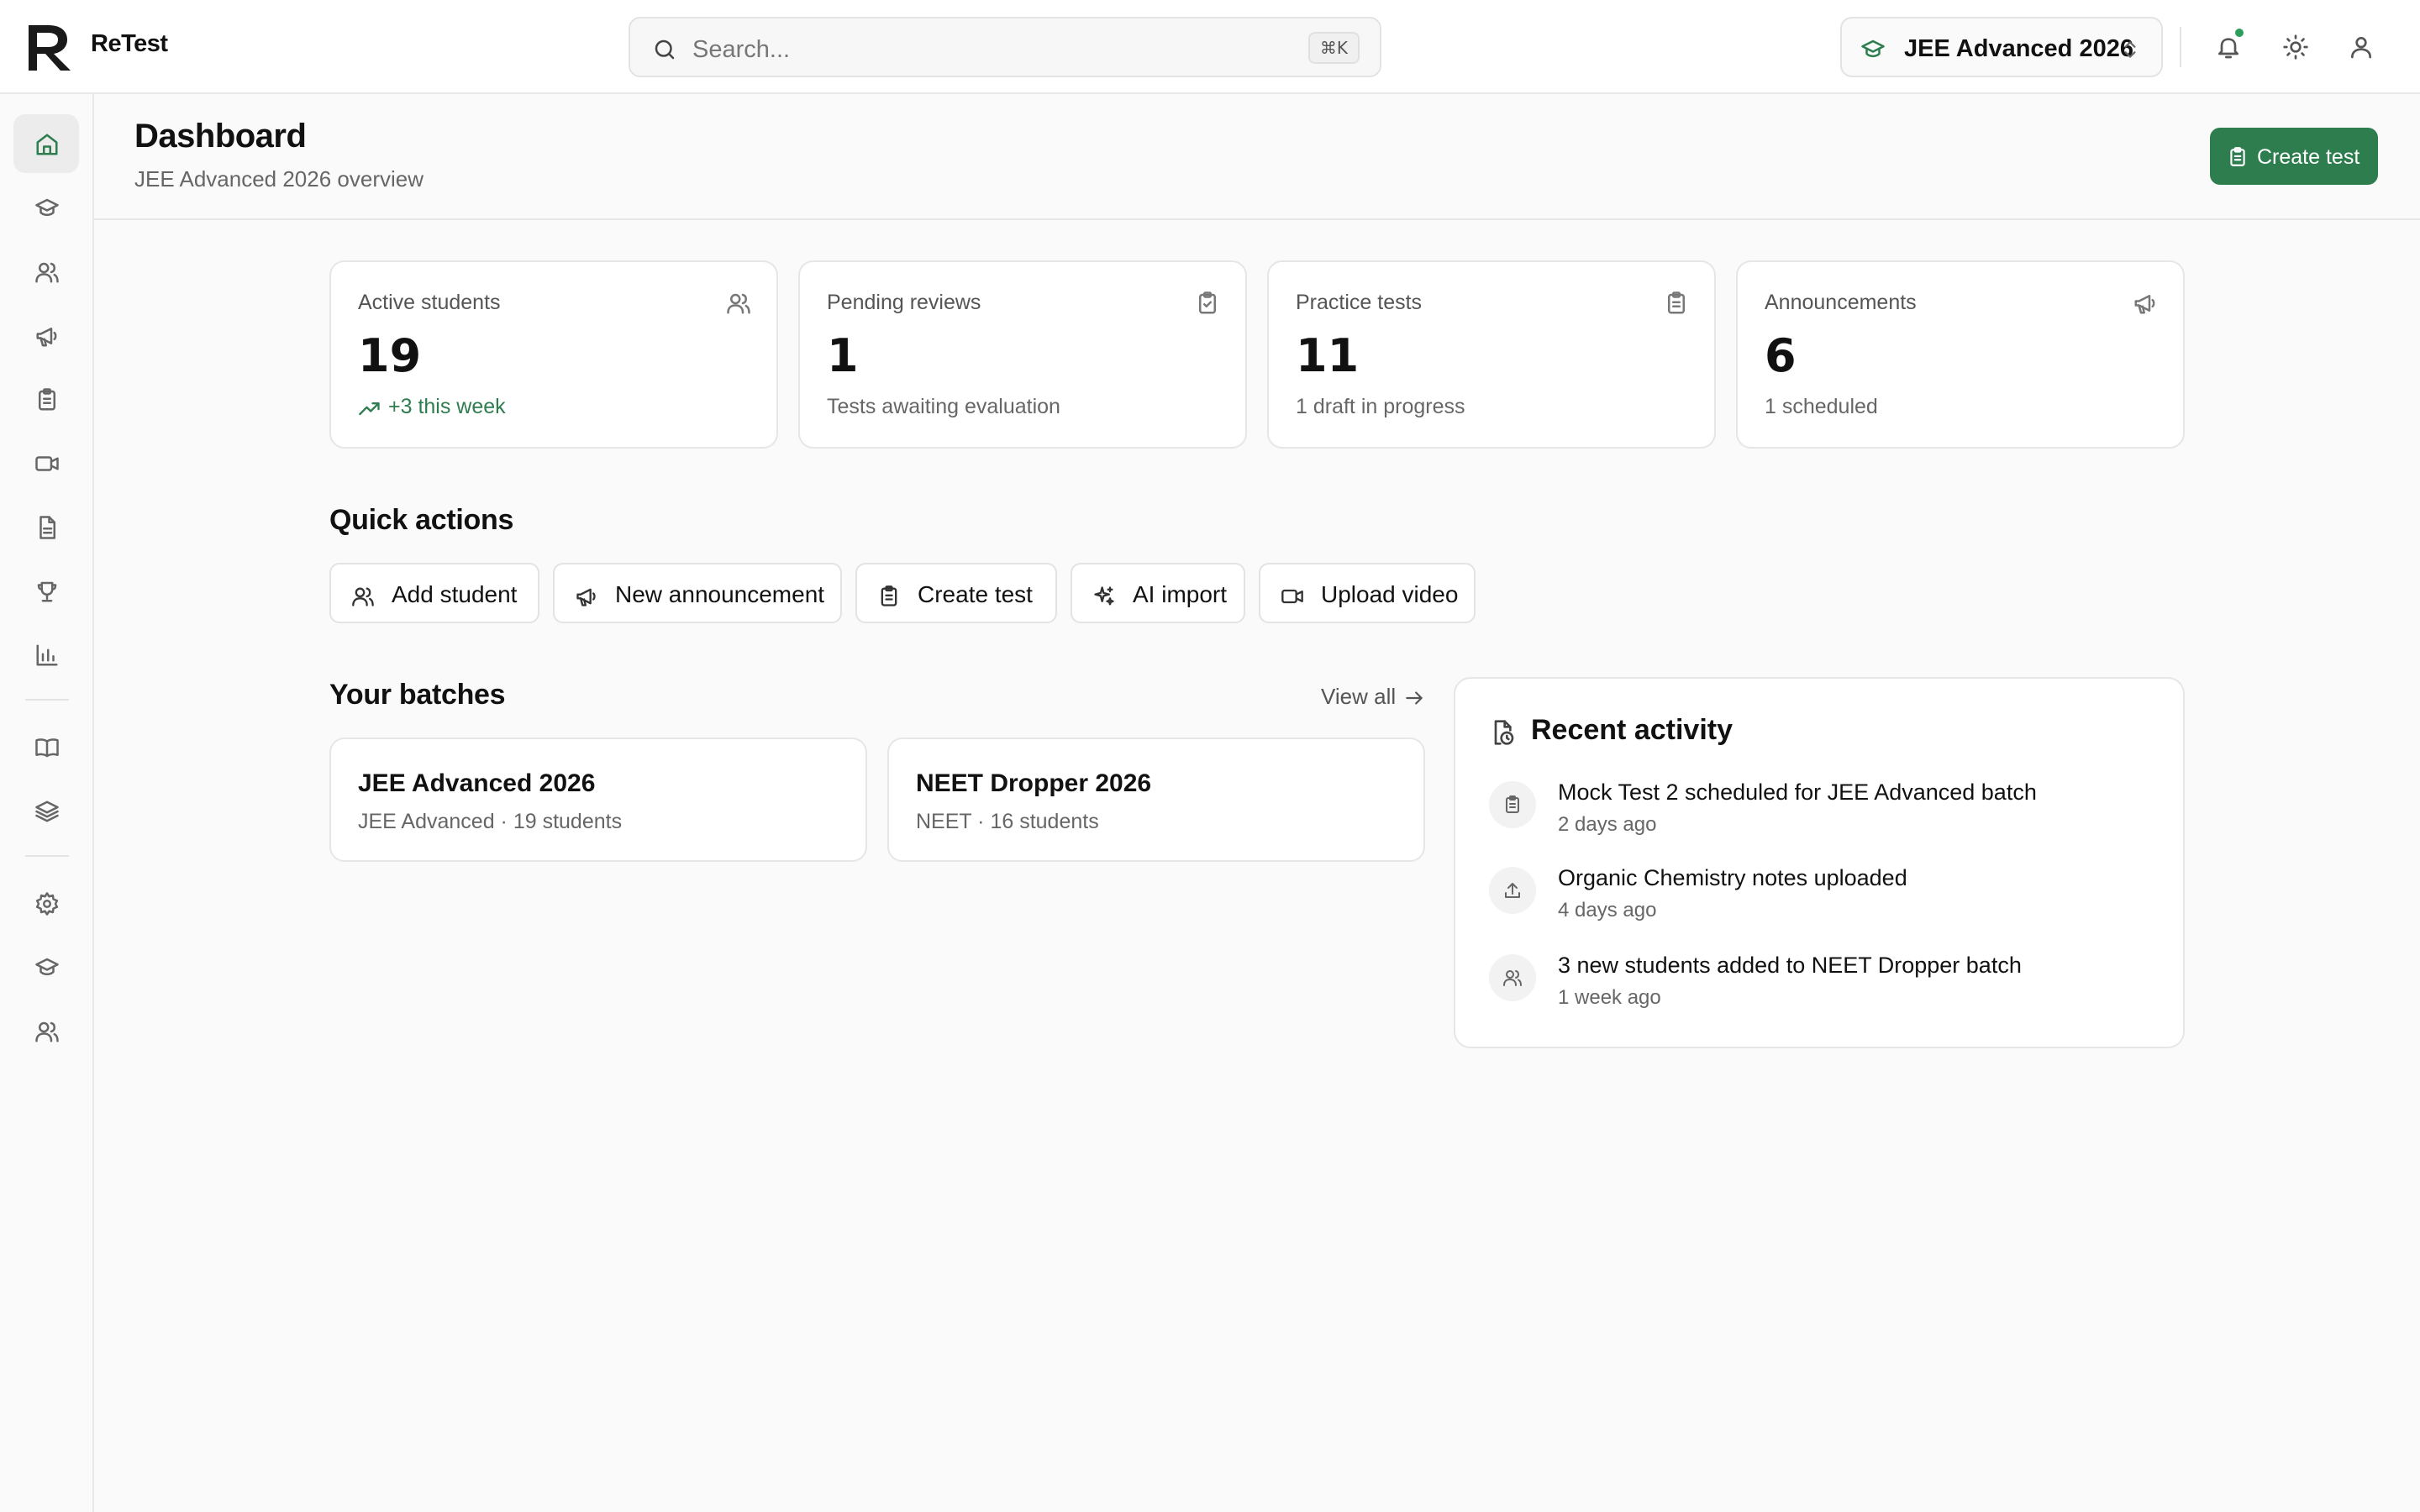 This screenshot has height=1512, width=2420. What do you see at coordinates (665, 49) in the screenshot?
I see `search-icon` at bounding box center [665, 49].